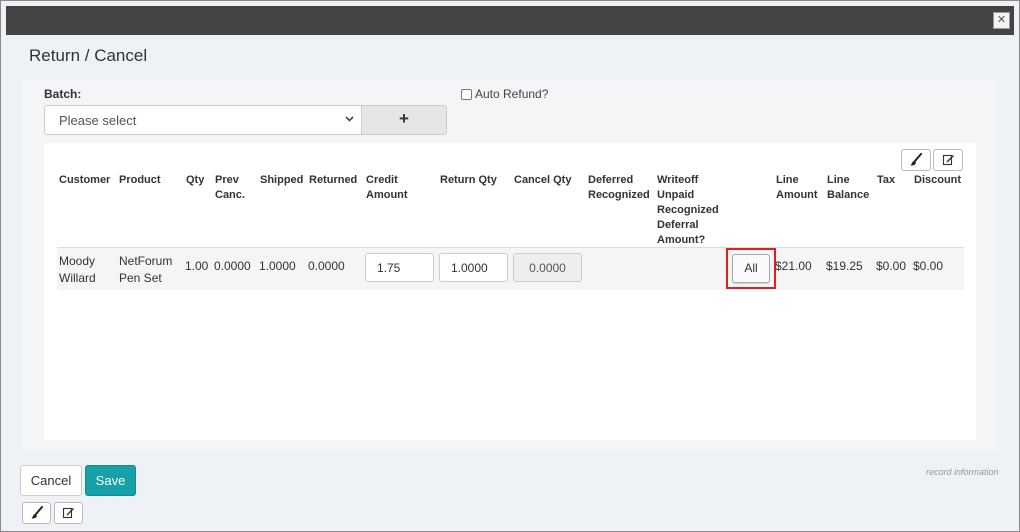 This screenshot has height=532, width=1020. What do you see at coordinates (146, 269) in the screenshot?
I see `cell-product: NetForum Pen Set` at bounding box center [146, 269].